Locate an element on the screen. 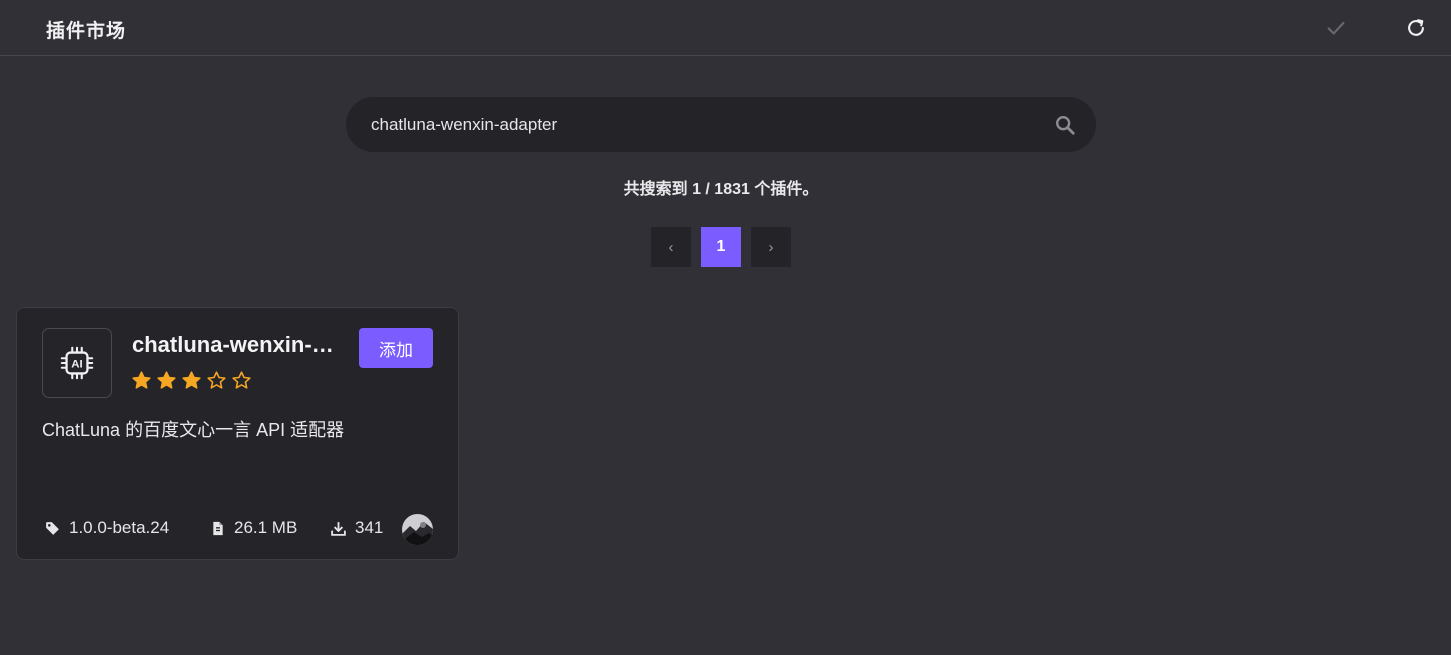  next-page-button: › is located at coordinates (771, 247).